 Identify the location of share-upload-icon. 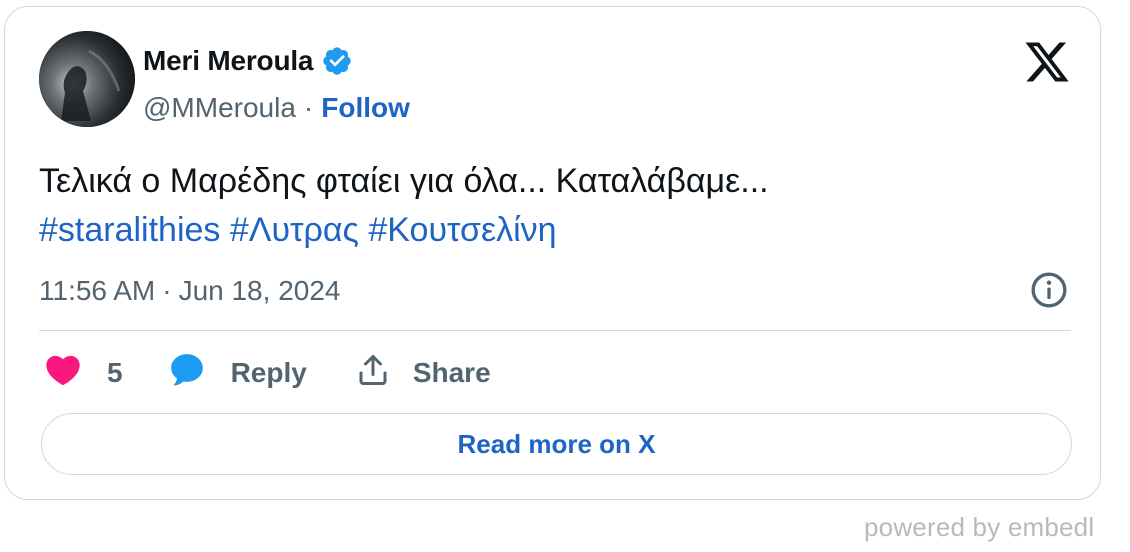
(373, 373).